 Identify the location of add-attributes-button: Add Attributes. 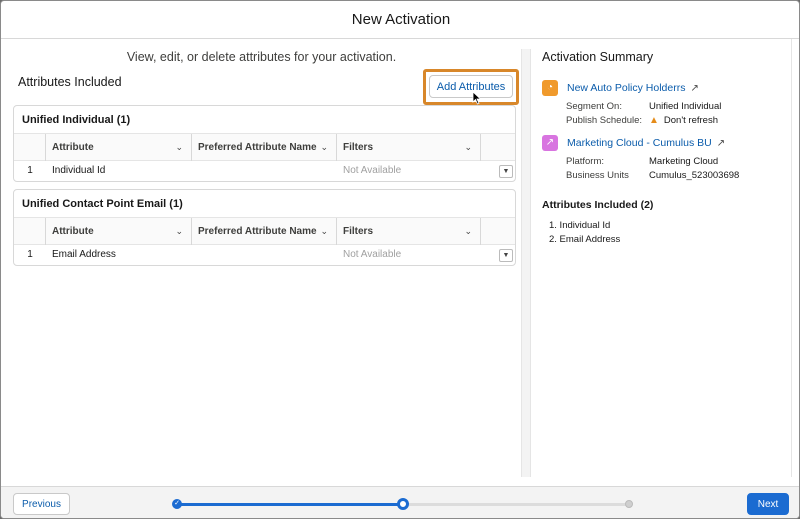
(471, 86).